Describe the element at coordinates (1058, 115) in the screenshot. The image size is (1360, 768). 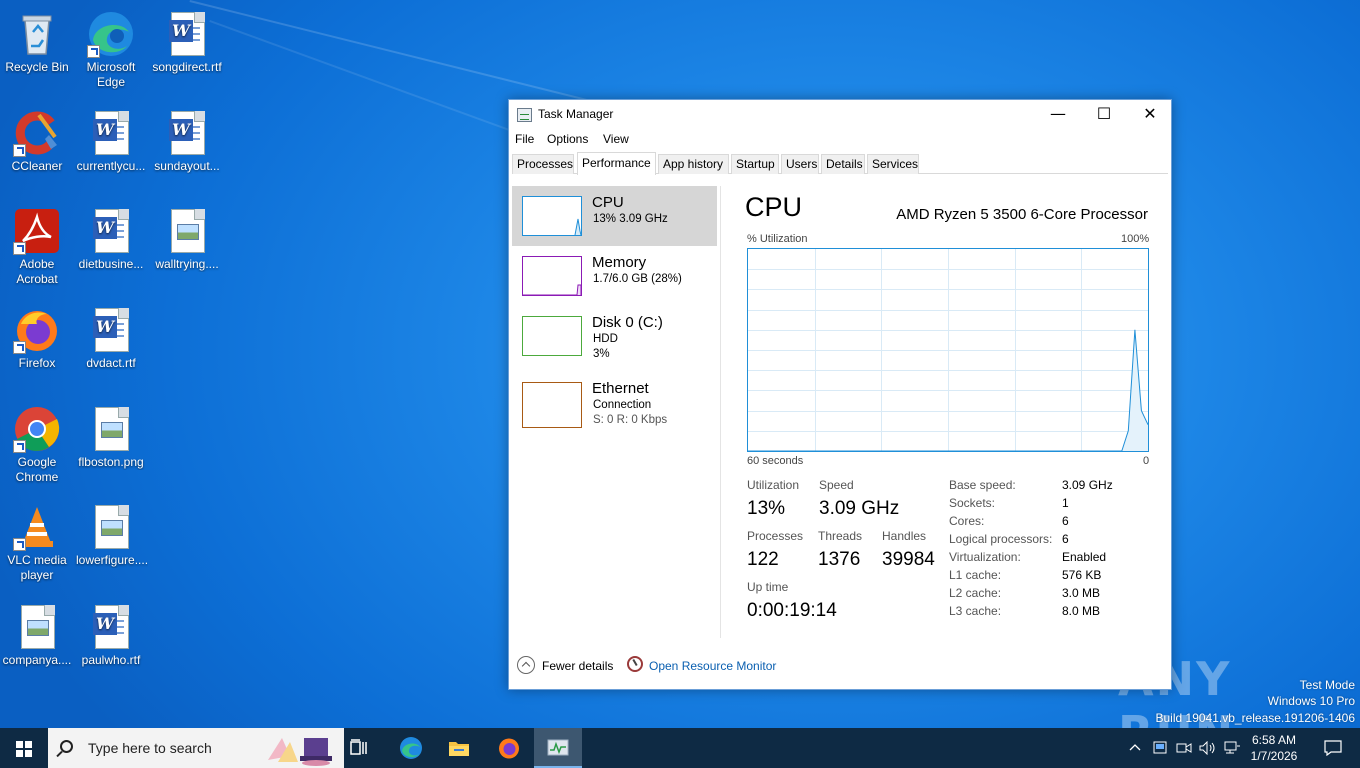
I see `minimize-button: —` at that location.